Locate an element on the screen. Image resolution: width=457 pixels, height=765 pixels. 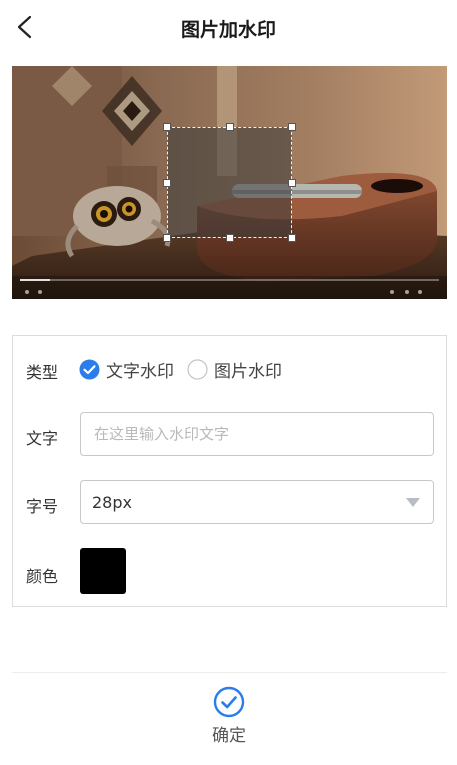
radio-unchecked-icon is located at coordinates (197, 369).